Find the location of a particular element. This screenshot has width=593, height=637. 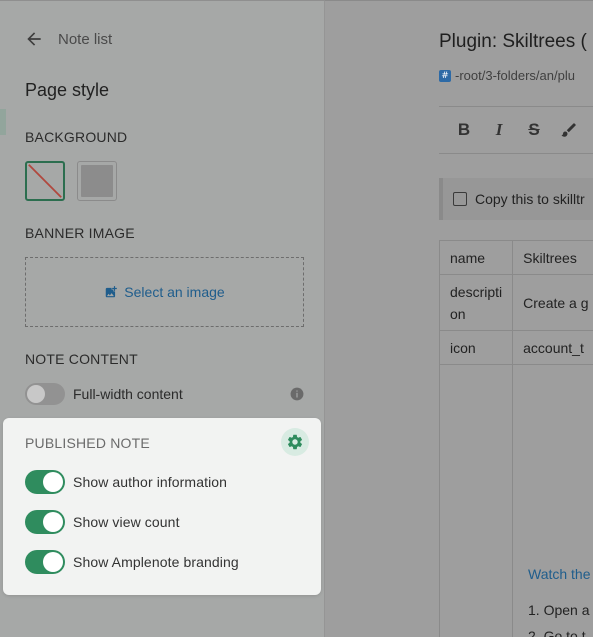

back-label: Note list is located at coordinates (85, 39).